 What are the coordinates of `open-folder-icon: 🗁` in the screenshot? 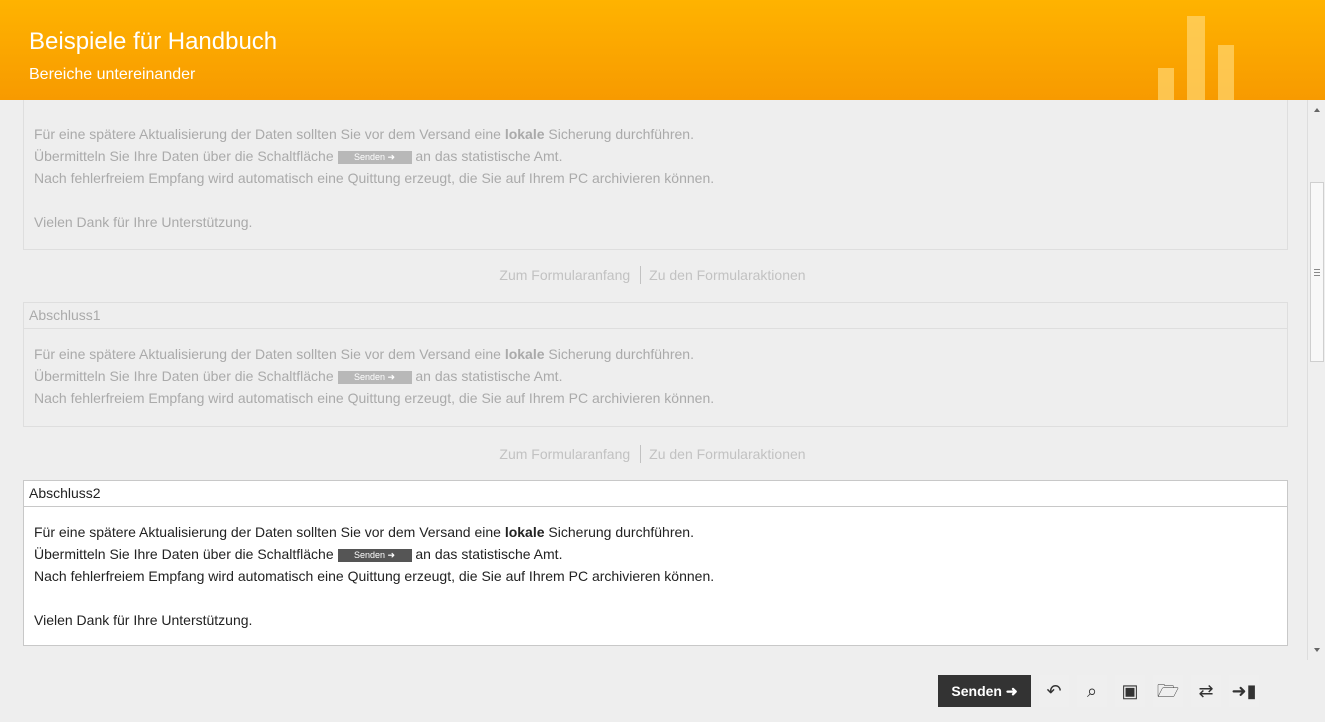 It's located at (1168, 691).